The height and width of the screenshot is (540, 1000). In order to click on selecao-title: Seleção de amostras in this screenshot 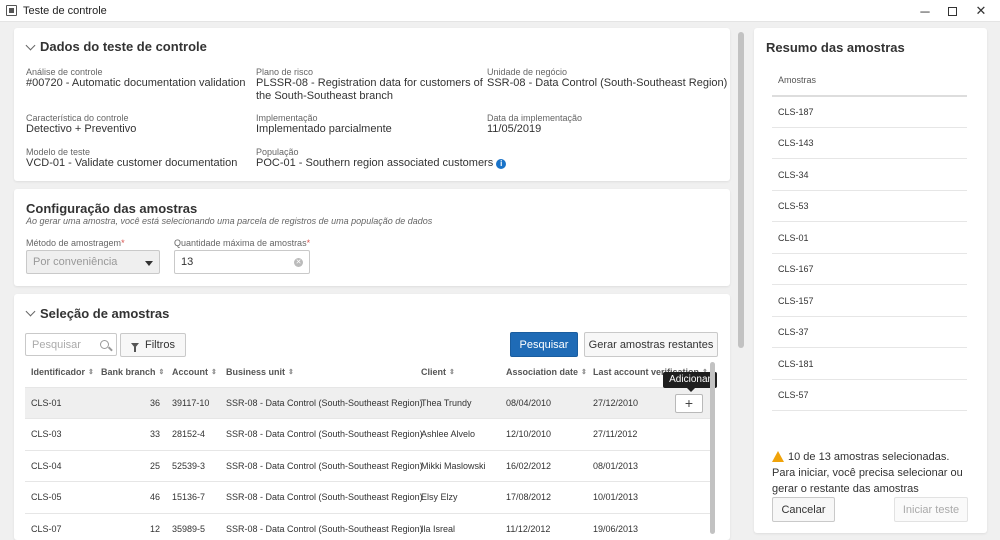, I will do `click(105, 313)`.